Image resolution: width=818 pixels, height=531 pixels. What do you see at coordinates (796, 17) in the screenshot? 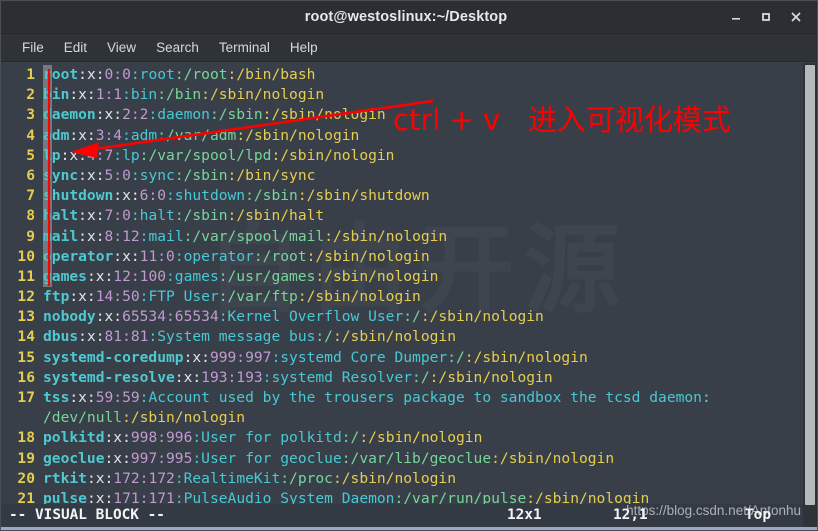
I see `close-icon` at bounding box center [796, 17].